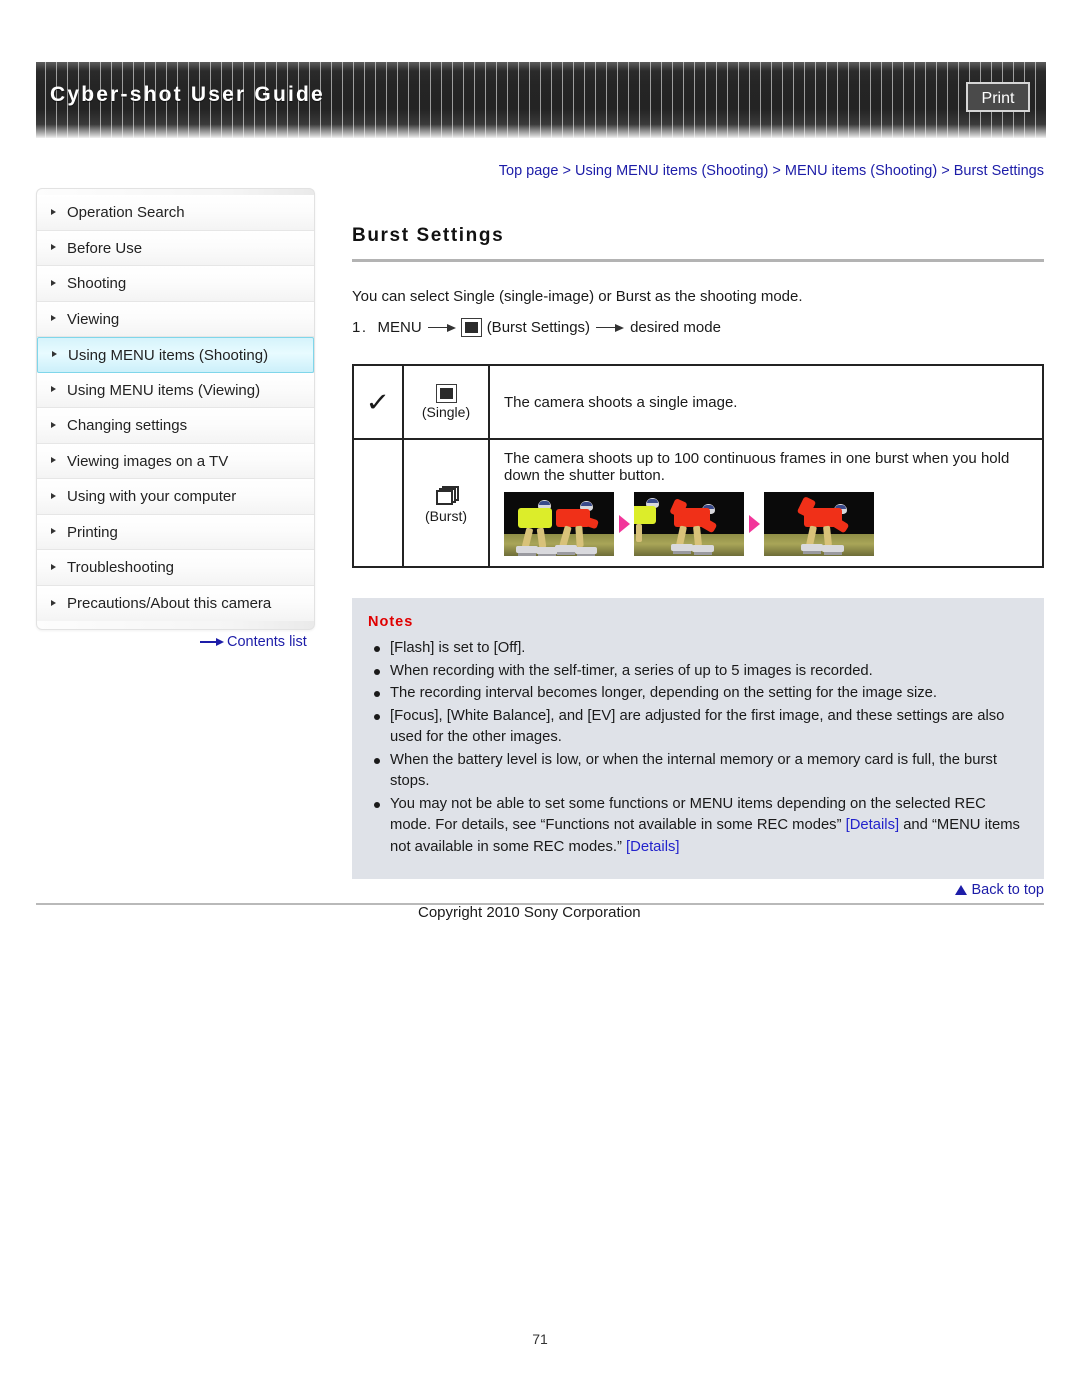  I want to click on mode-label: (Single), so click(446, 411).